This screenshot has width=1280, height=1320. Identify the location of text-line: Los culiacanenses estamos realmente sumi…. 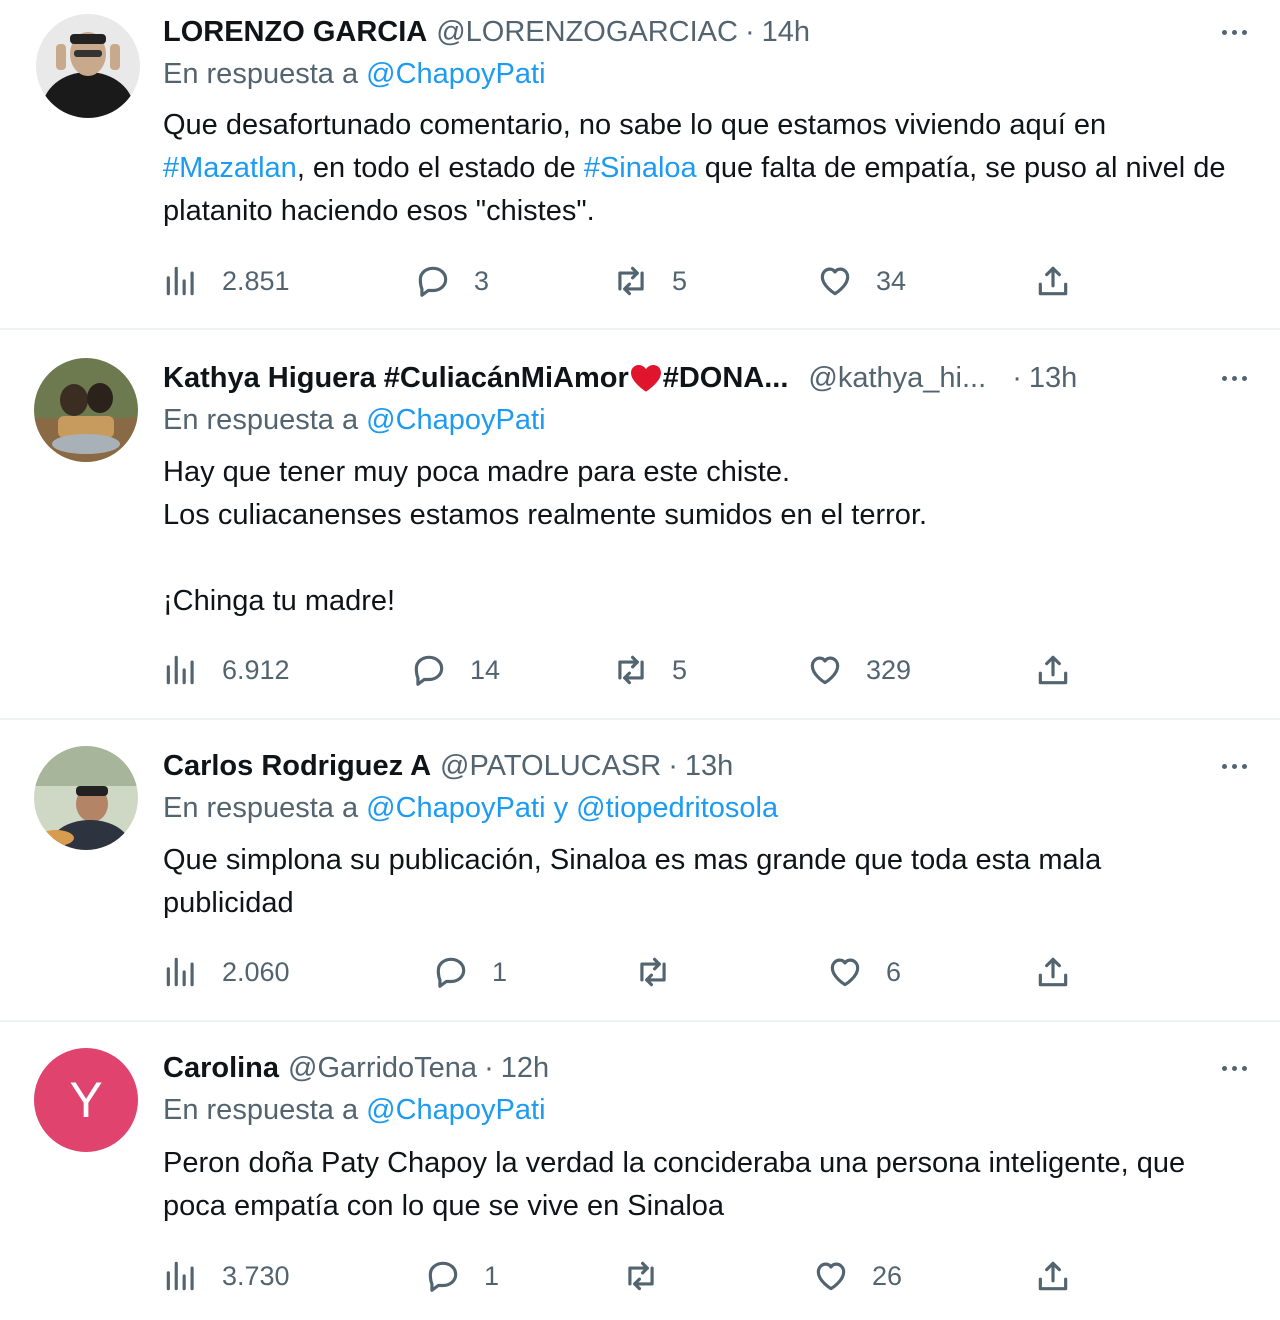
(545, 515).